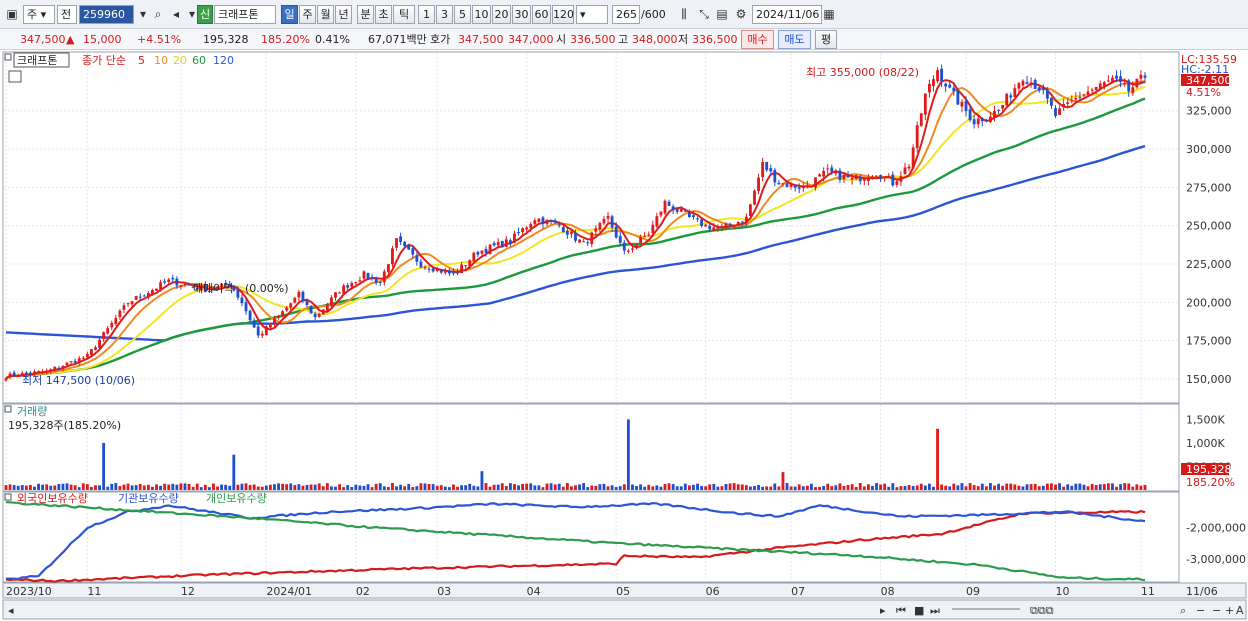 This screenshot has height=621, width=1248. I want to click on chart-window-icon: ▣, so click(12, 14).